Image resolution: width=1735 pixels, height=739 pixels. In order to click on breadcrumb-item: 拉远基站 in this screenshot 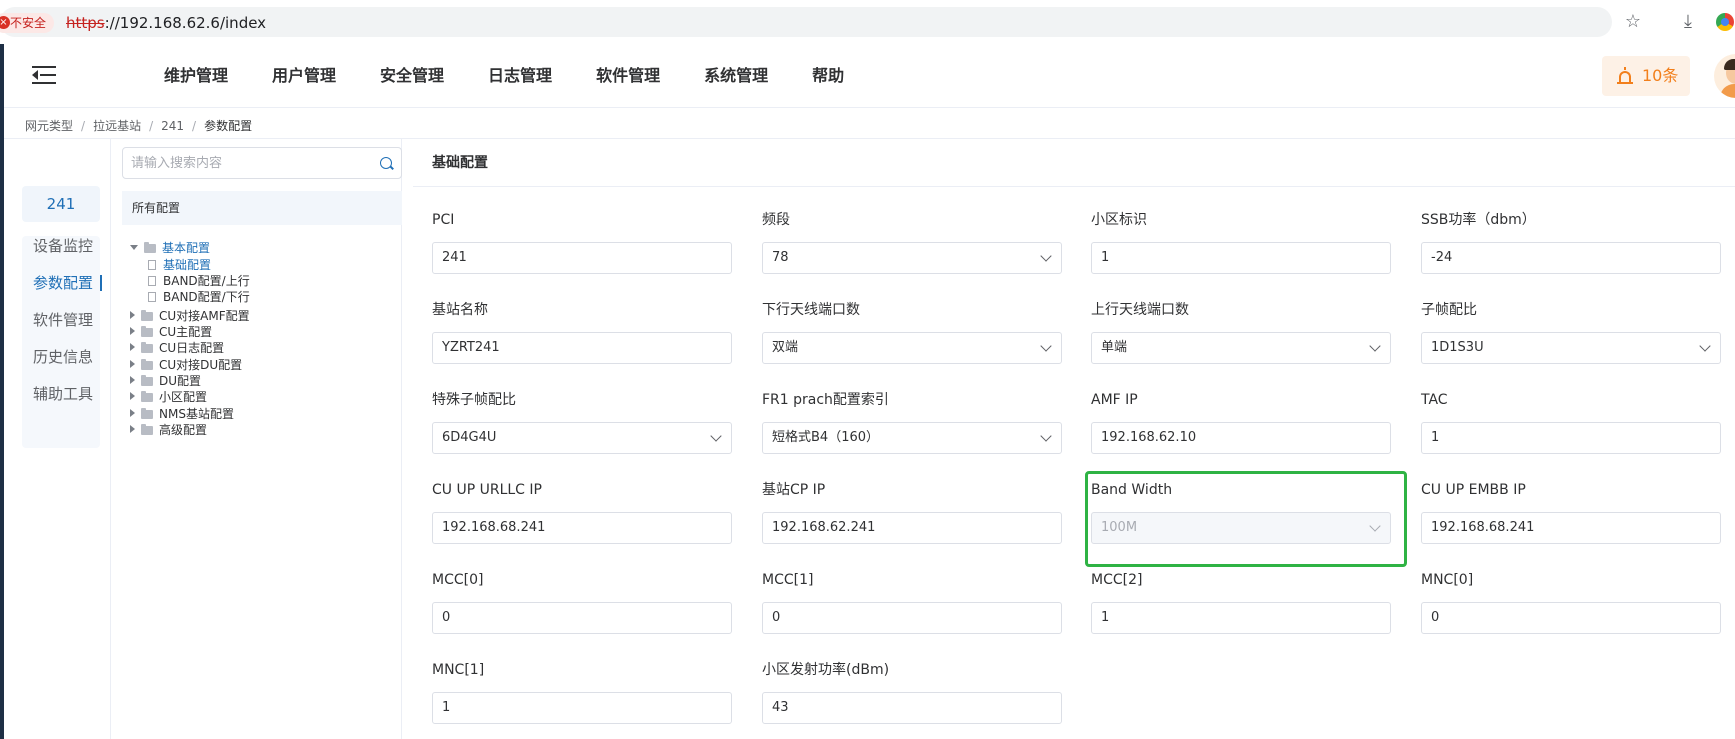, I will do `click(117, 126)`.